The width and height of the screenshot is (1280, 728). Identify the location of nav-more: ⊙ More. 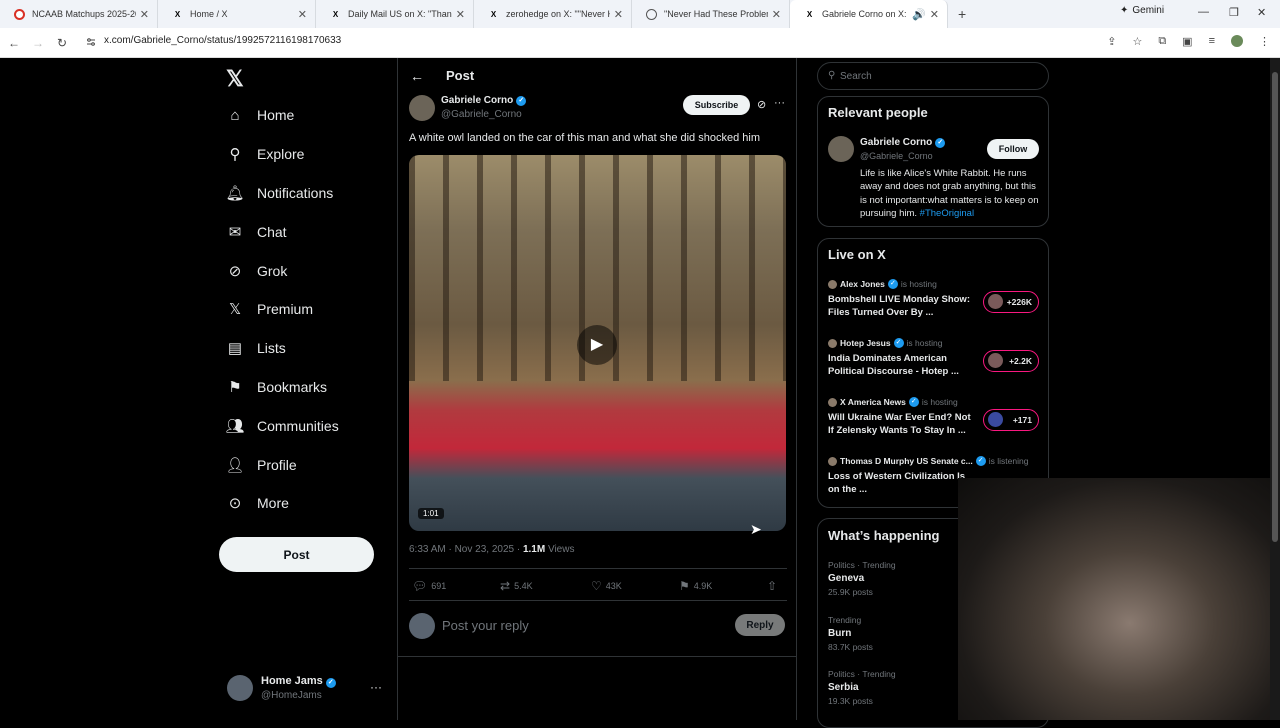
(281, 503).